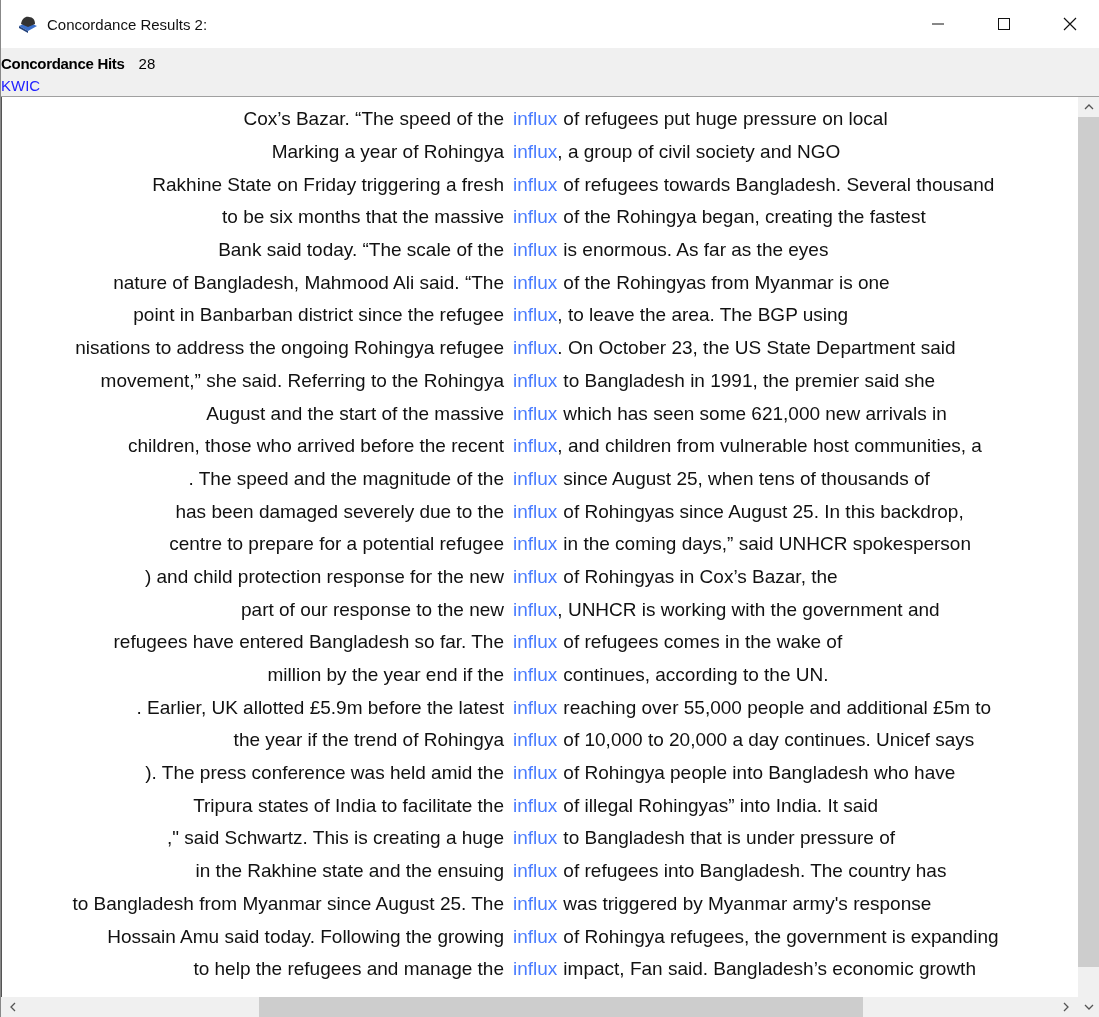 Image resolution: width=1099 pixels, height=1017 pixels. I want to click on right-context: of 10,000 to 20,000 a day continues. Unicef says, so click(769, 740).